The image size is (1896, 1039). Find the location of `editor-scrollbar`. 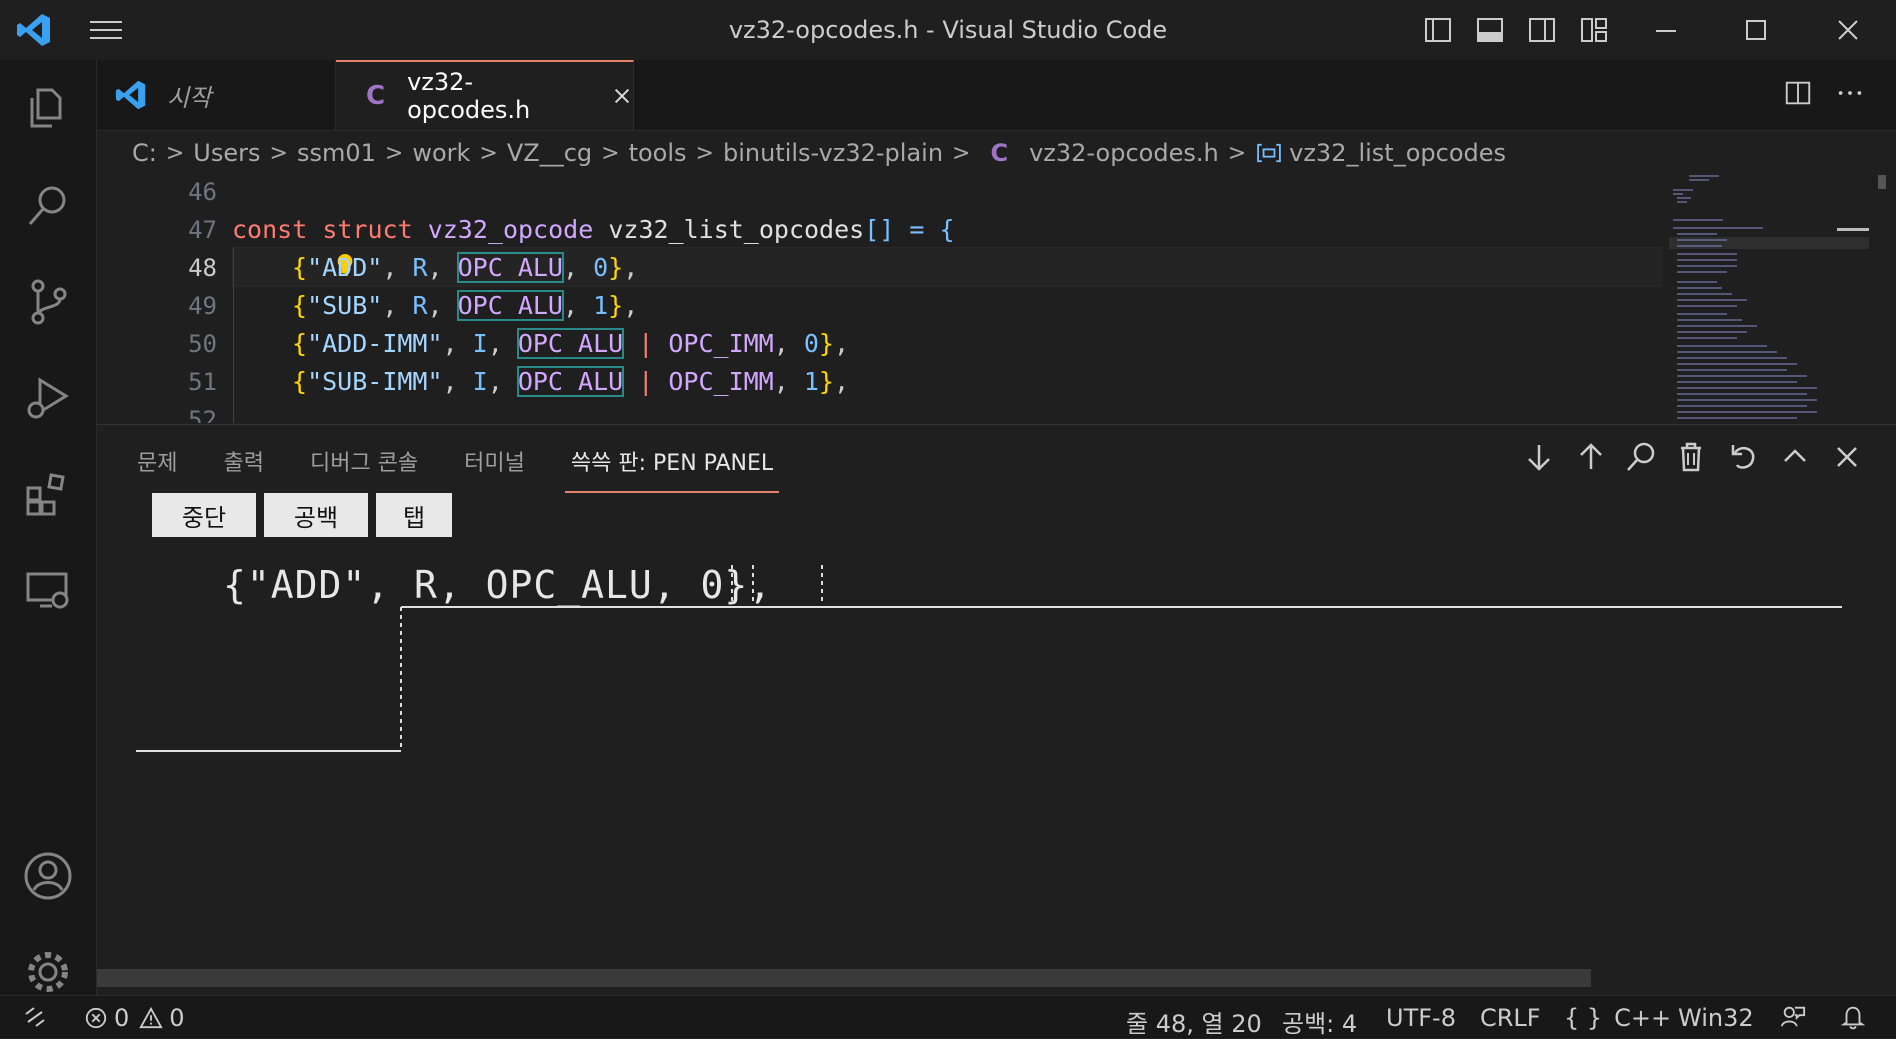

editor-scrollbar is located at coordinates (1882, 182).